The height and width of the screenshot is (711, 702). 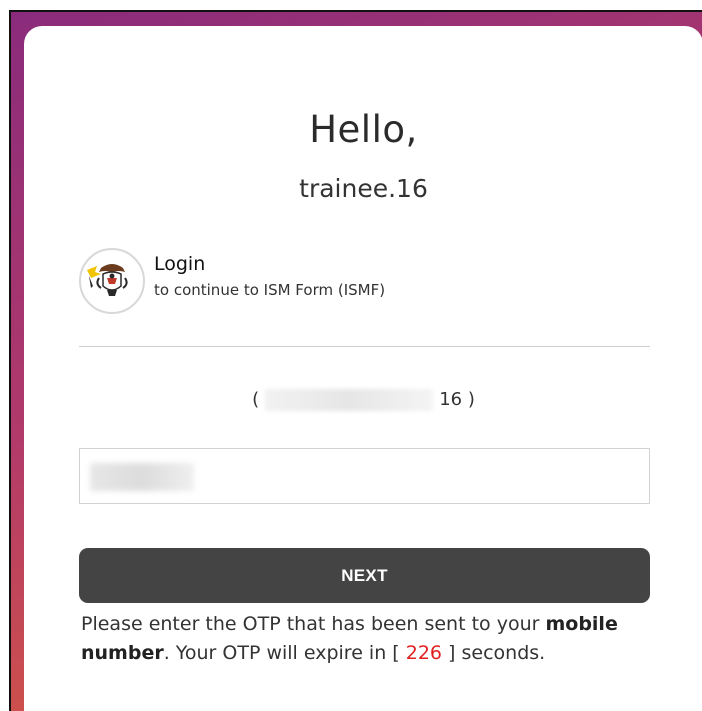 I want to click on emblem-logo-icon, so click(x=112, y=281).